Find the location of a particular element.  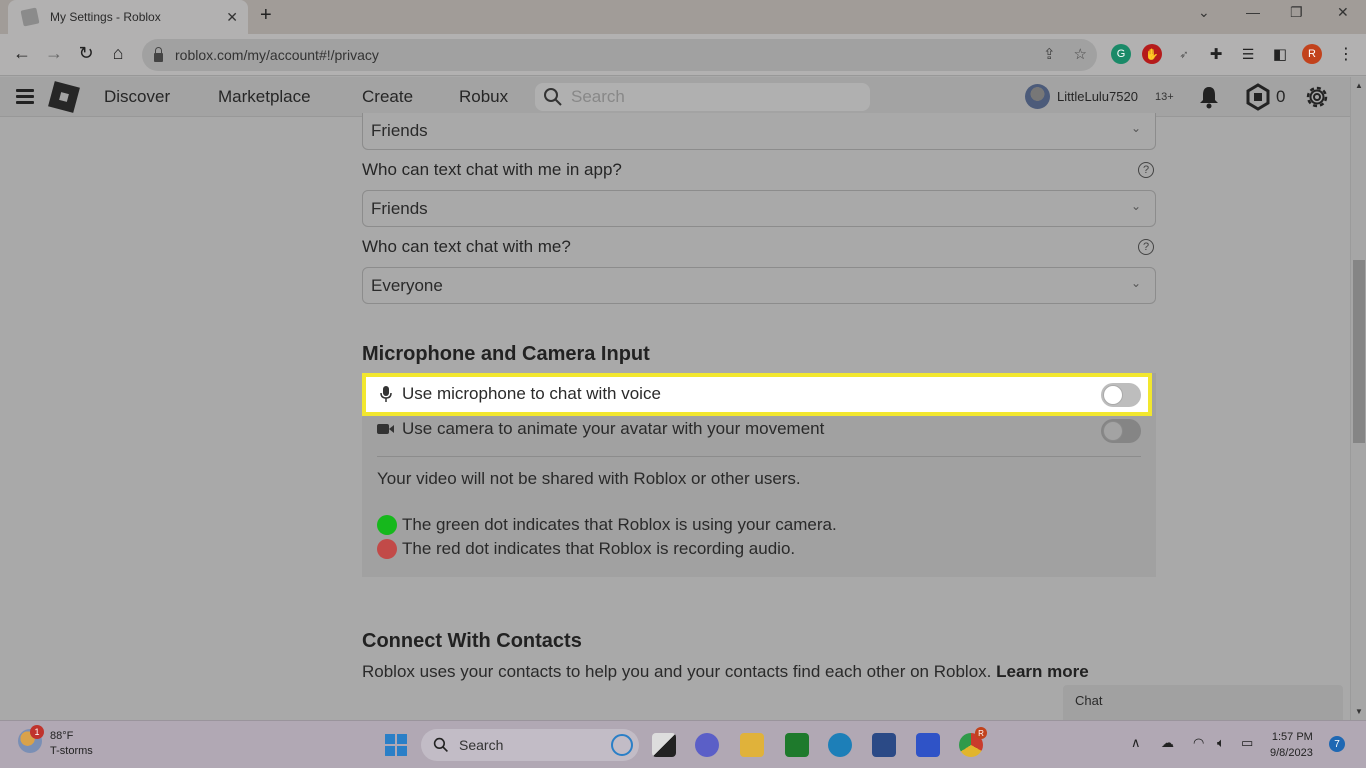

text-chat-select: Everyone ⌄ is located at coordinates (759, 285).